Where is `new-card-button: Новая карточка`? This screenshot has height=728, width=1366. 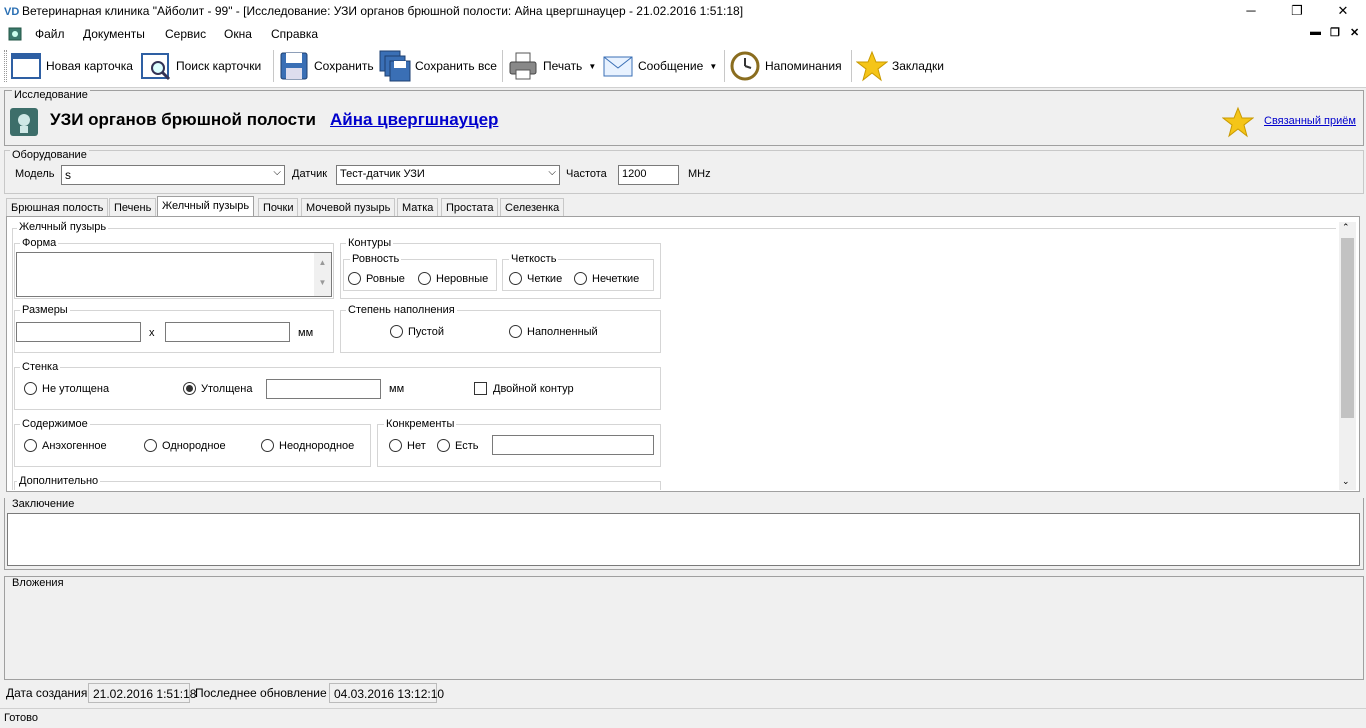
new-card-button: Новая карточка is located at coordinates (71, 66).